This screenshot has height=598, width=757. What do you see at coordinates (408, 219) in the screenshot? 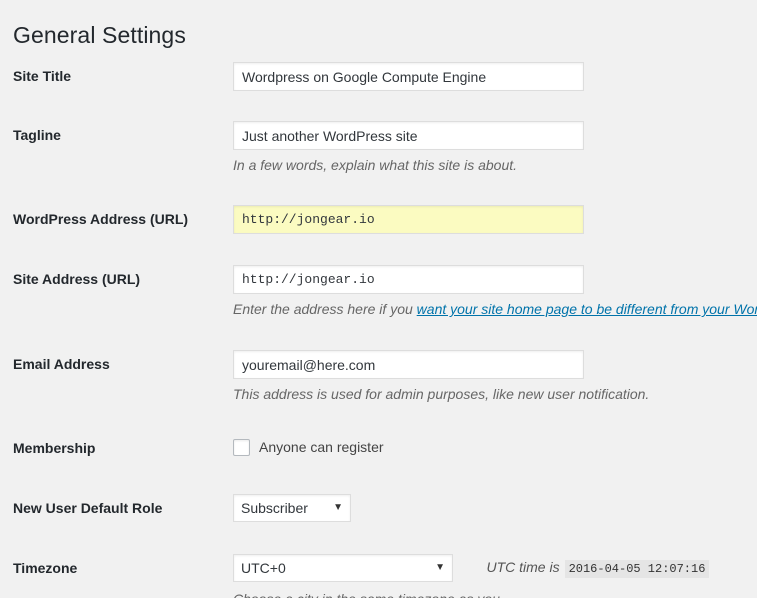
I see `wordpress-address-input` at bounding box center [408, 219].